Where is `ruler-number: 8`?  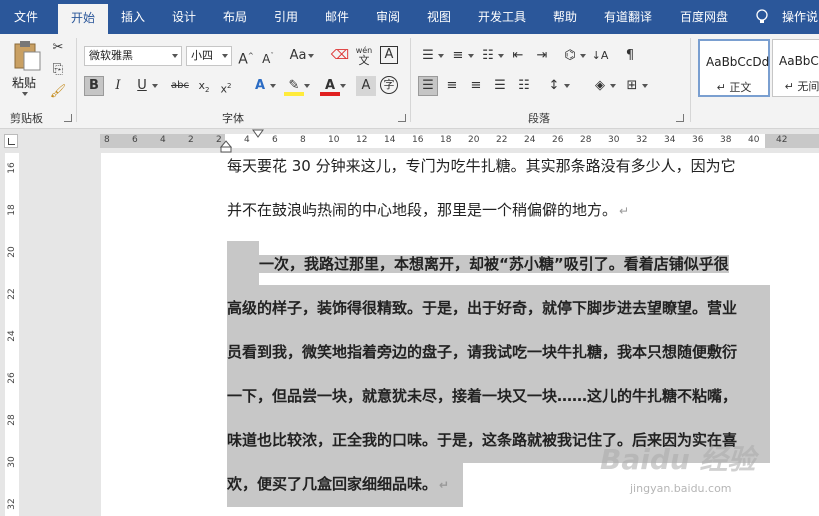 ruler-number: 8 is located at coordinates (107, 140).